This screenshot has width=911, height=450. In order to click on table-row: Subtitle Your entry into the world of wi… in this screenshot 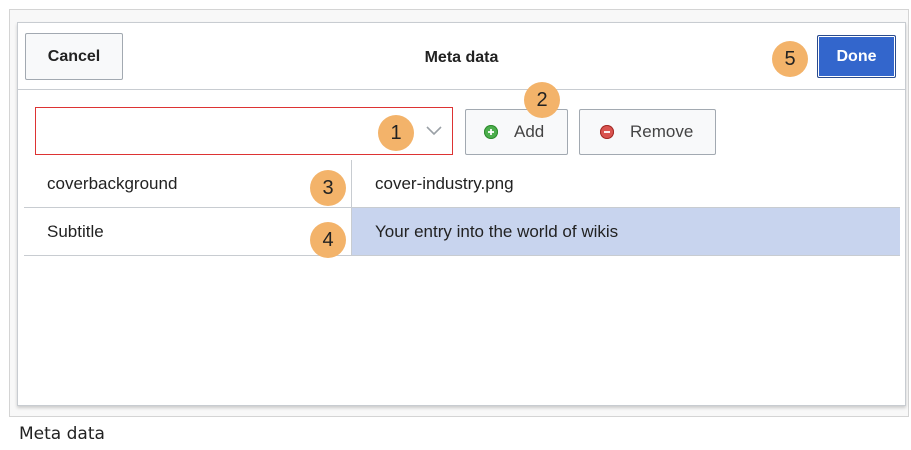, I will do `click(462, 232)`.